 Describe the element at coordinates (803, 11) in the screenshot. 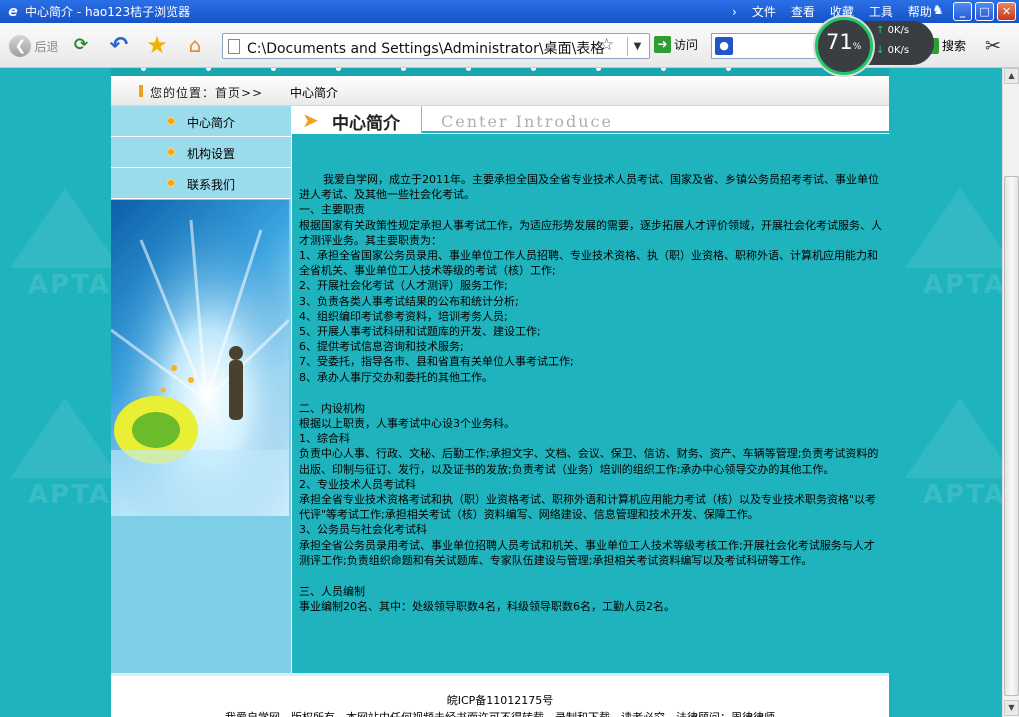

I see `menu-view: 查看` at that location.